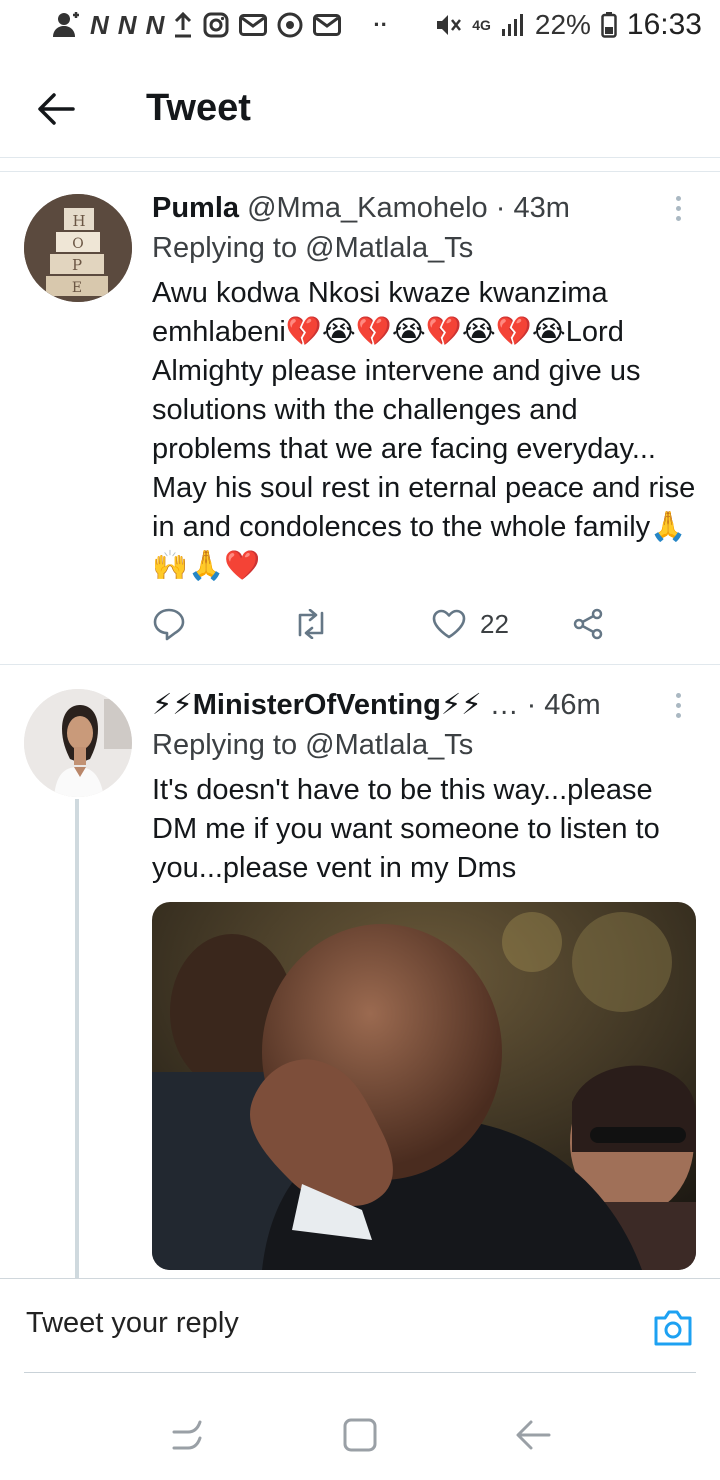 Image resolution: width=720 pixels, height=1480 pixels. What do you see at coordinates (78, 221) in the screenshot?
I see `avatar-letter: H` at bounding box center [78, 221].